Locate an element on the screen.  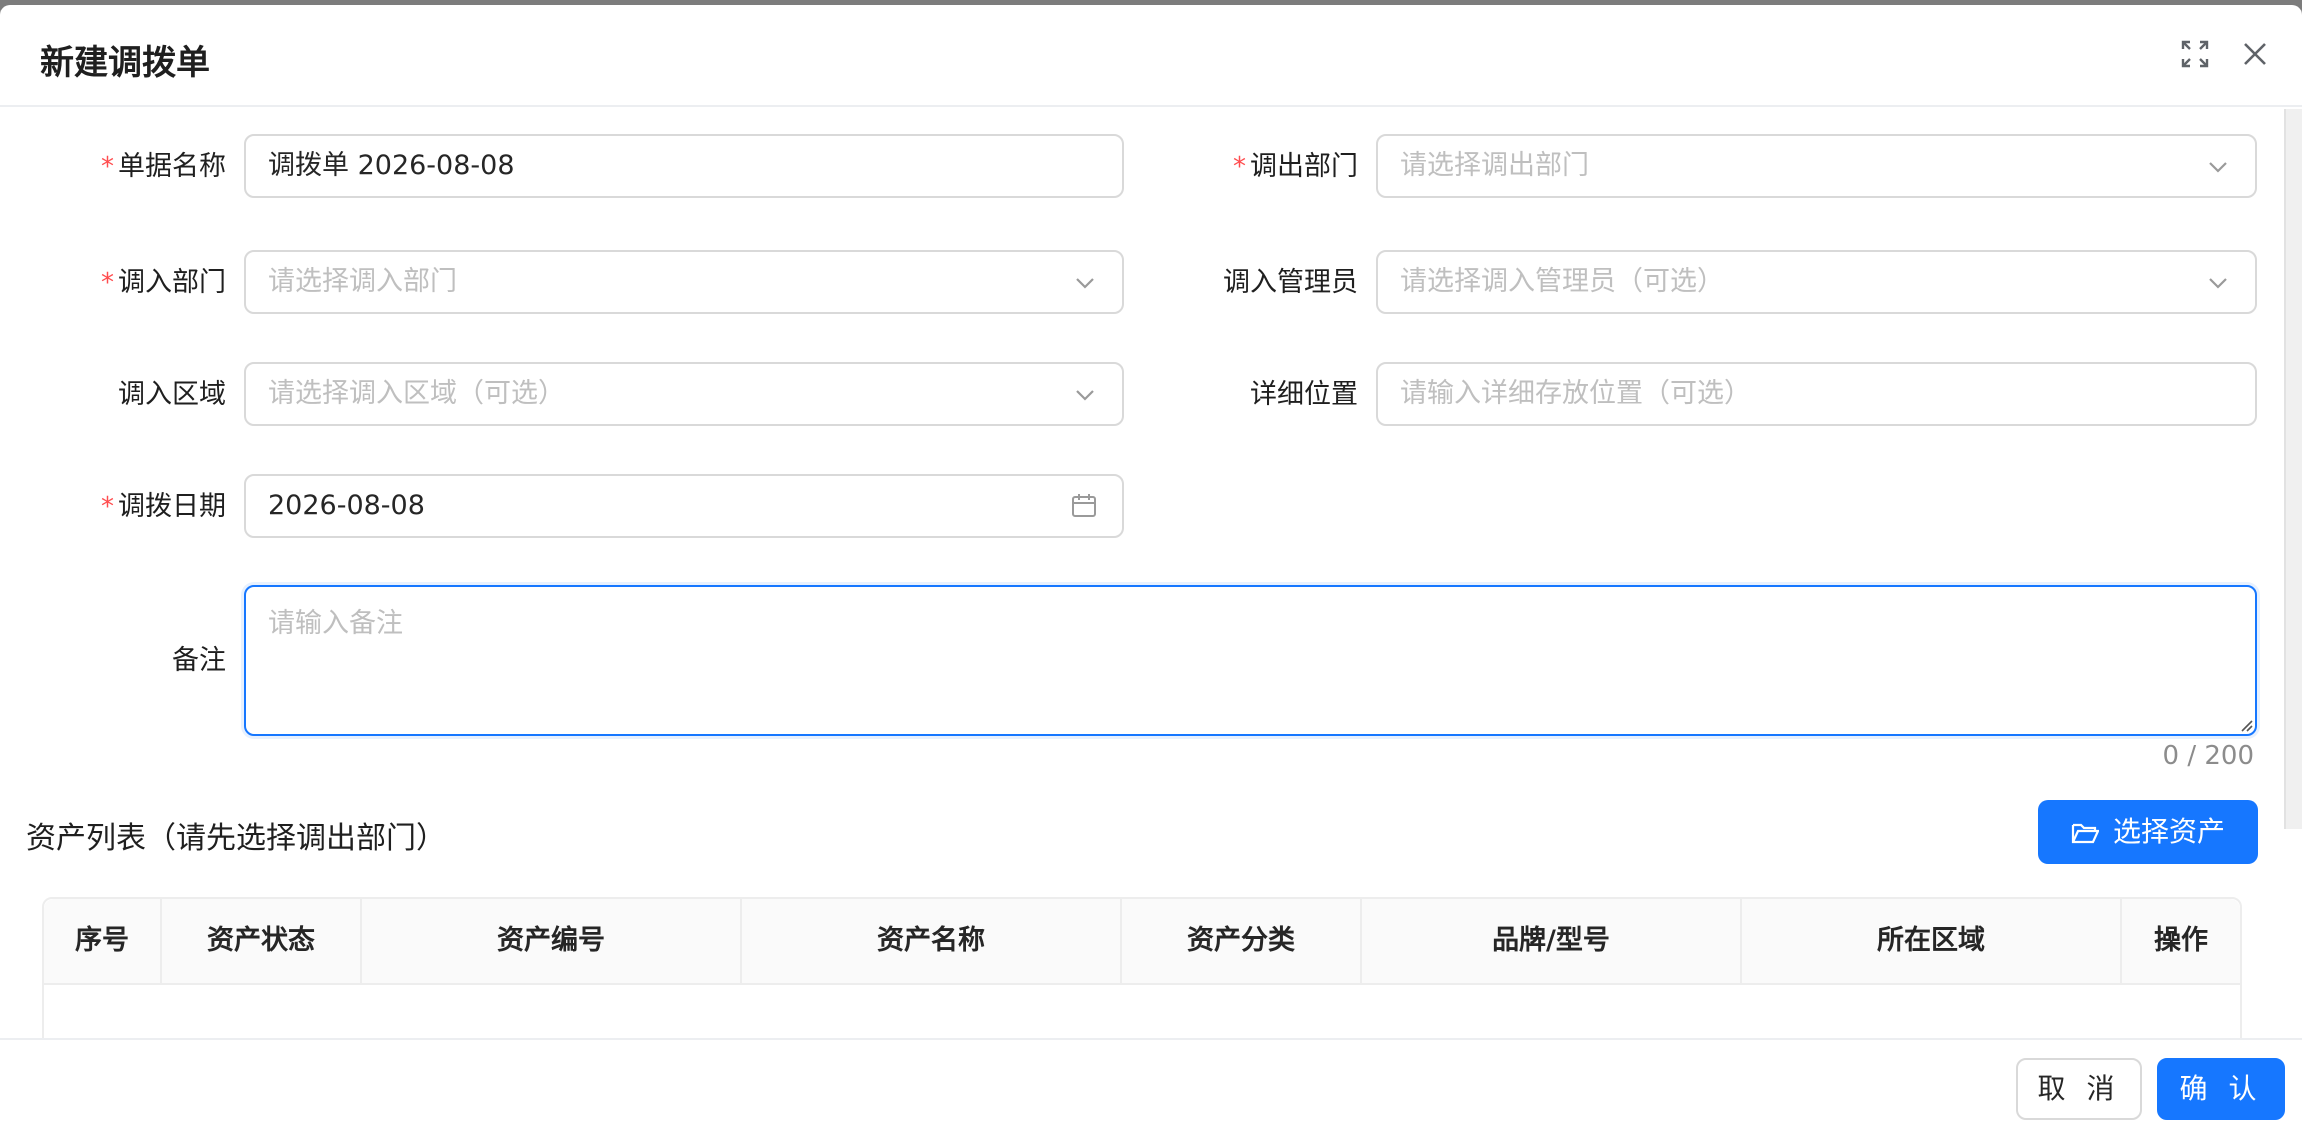
column-header-category: 资产分类 is located at coordinates (1242, 941).